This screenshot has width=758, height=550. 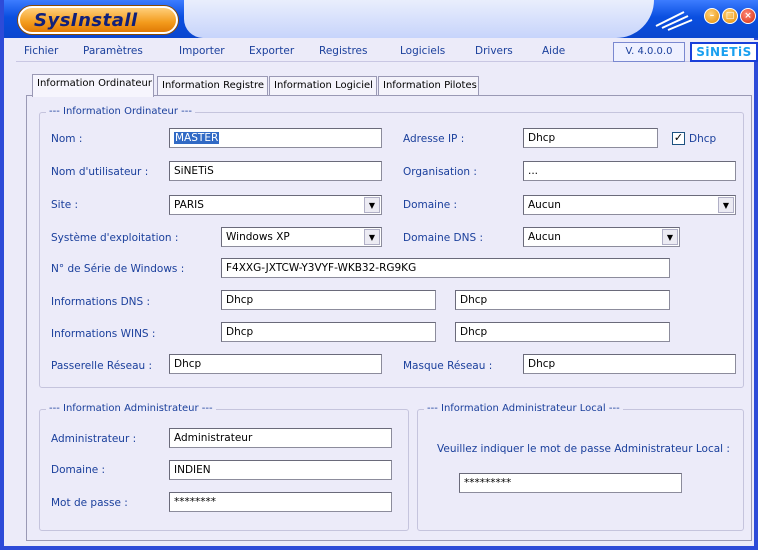 I want to click on menu-aide: Aide, so click(x=553, y=51).